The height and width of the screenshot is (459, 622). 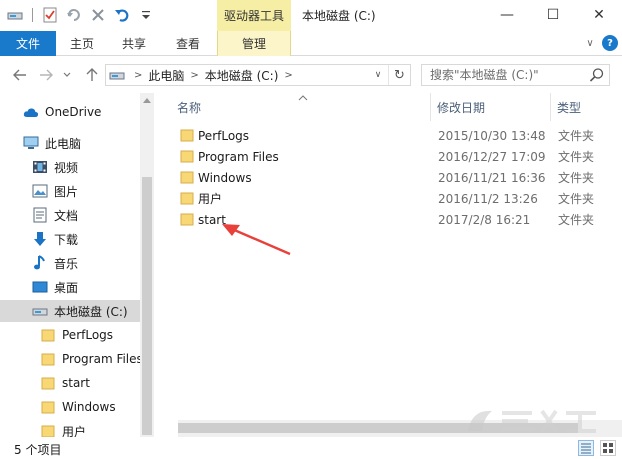 What do you see at coordinates (40, 215) in the screenshot?
I see `documents-icon` at bounding box center [40, 215].